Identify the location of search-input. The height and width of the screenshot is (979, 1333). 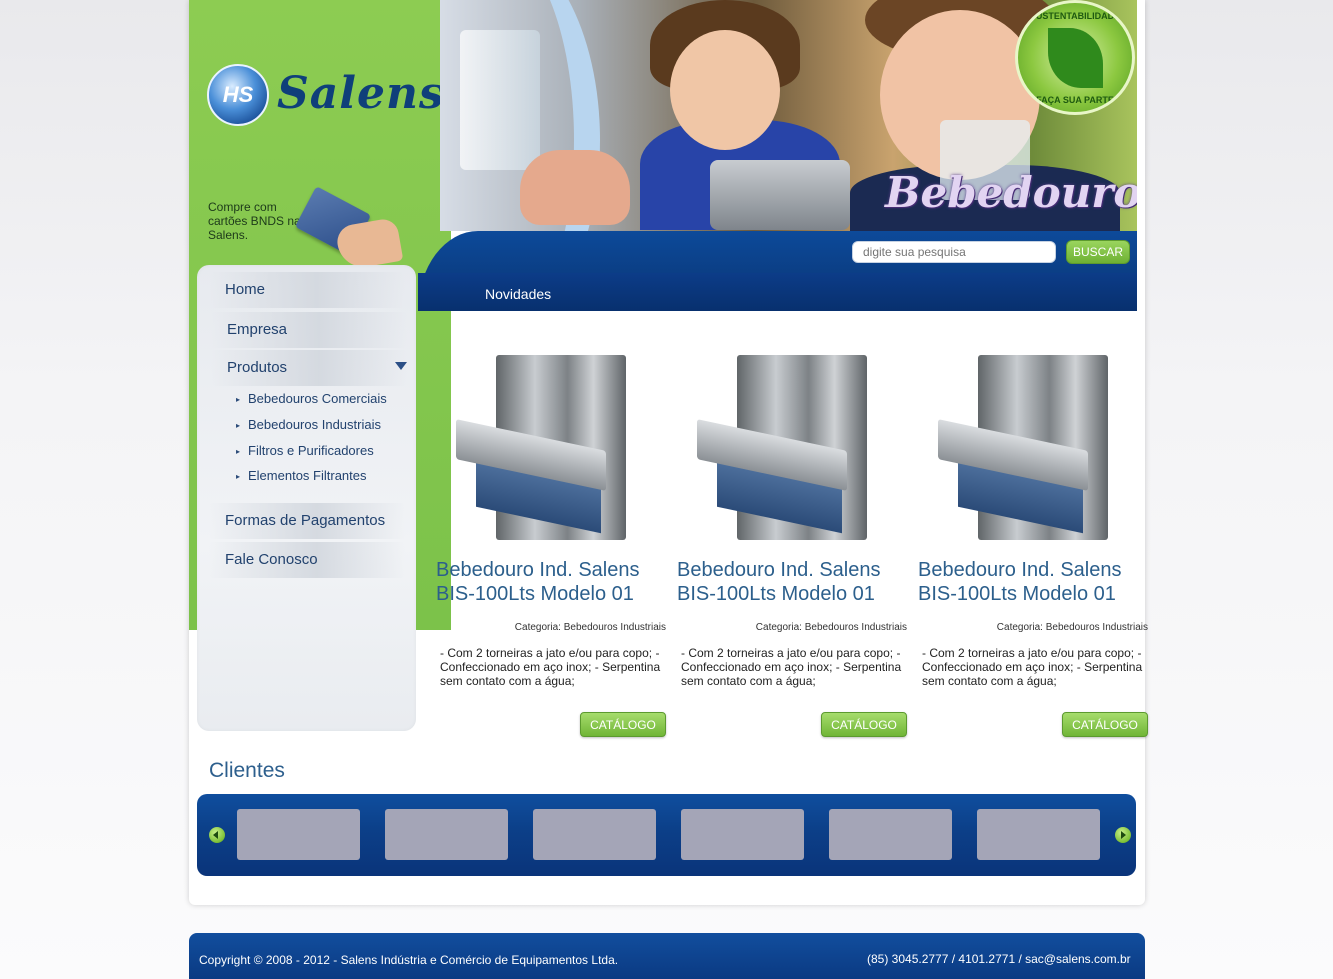
(954, 252).